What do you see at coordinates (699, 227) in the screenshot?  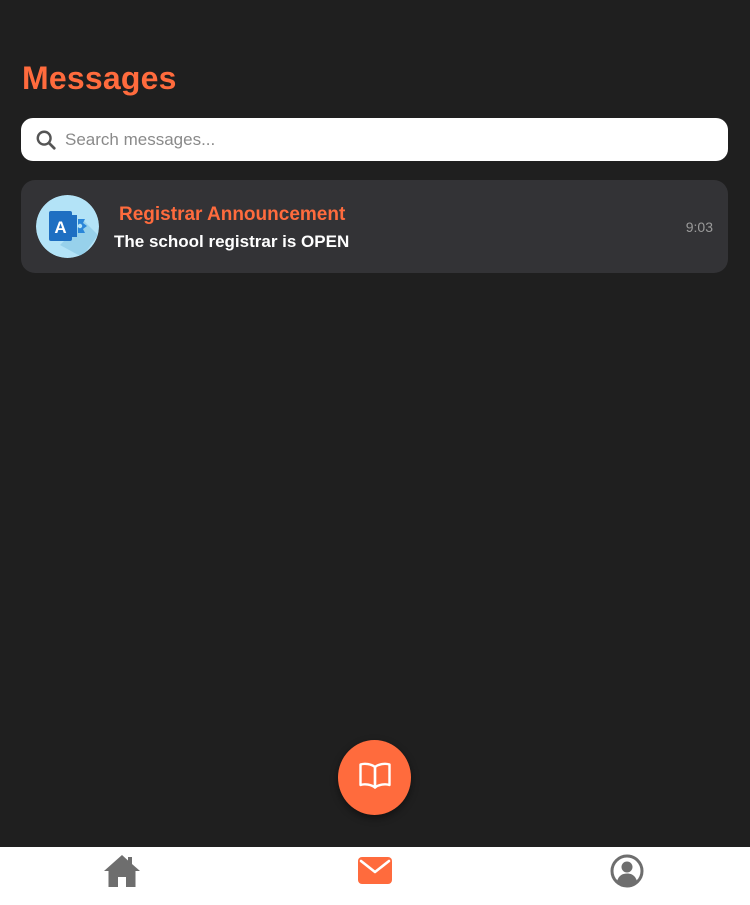 I see `message-timestamp: 9:03` at bounding box center [699, 227].